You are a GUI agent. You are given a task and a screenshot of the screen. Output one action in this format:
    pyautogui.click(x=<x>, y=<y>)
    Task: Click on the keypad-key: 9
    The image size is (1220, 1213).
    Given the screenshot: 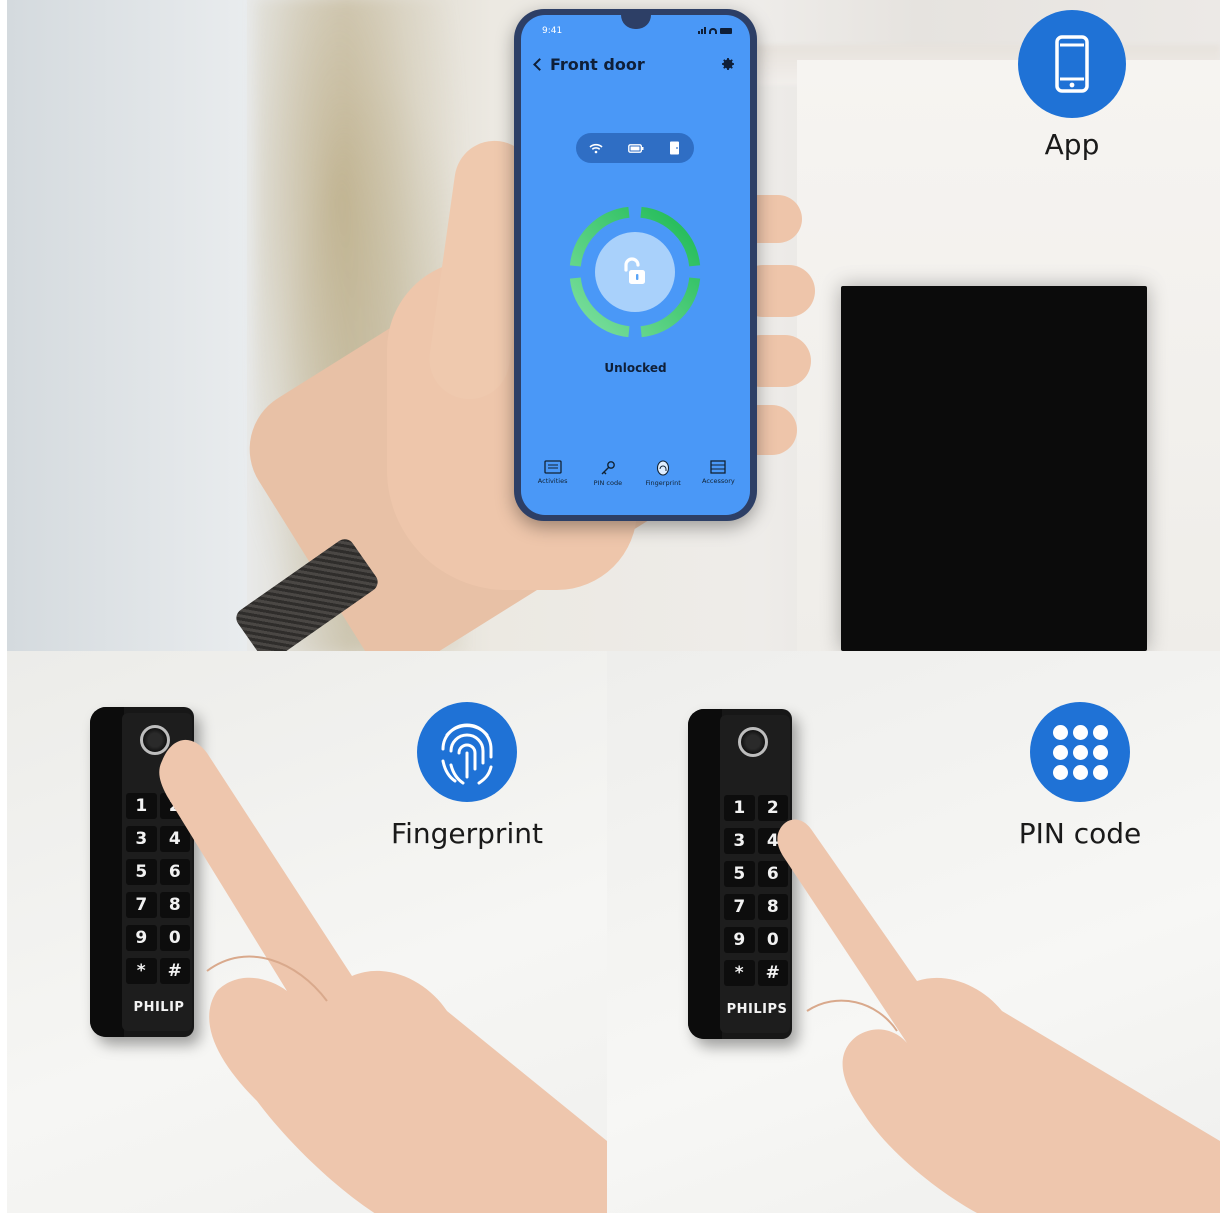 What is the action you would take?
    pyautogui.click(x=739, y=940)
    